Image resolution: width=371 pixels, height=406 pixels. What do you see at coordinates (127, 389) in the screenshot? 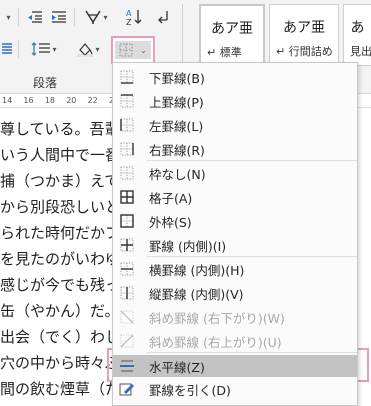
I see `draw-table-icon` at bounding box center [127, 389].